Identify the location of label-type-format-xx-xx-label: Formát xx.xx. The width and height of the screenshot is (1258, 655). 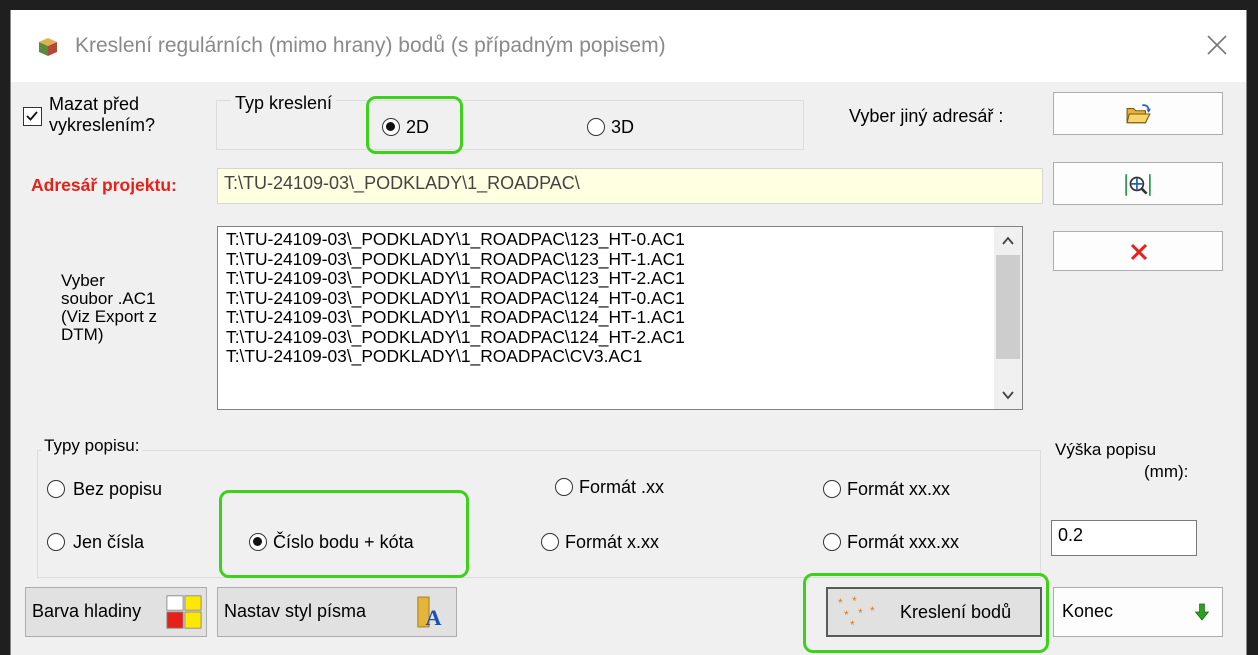
(899, 489).